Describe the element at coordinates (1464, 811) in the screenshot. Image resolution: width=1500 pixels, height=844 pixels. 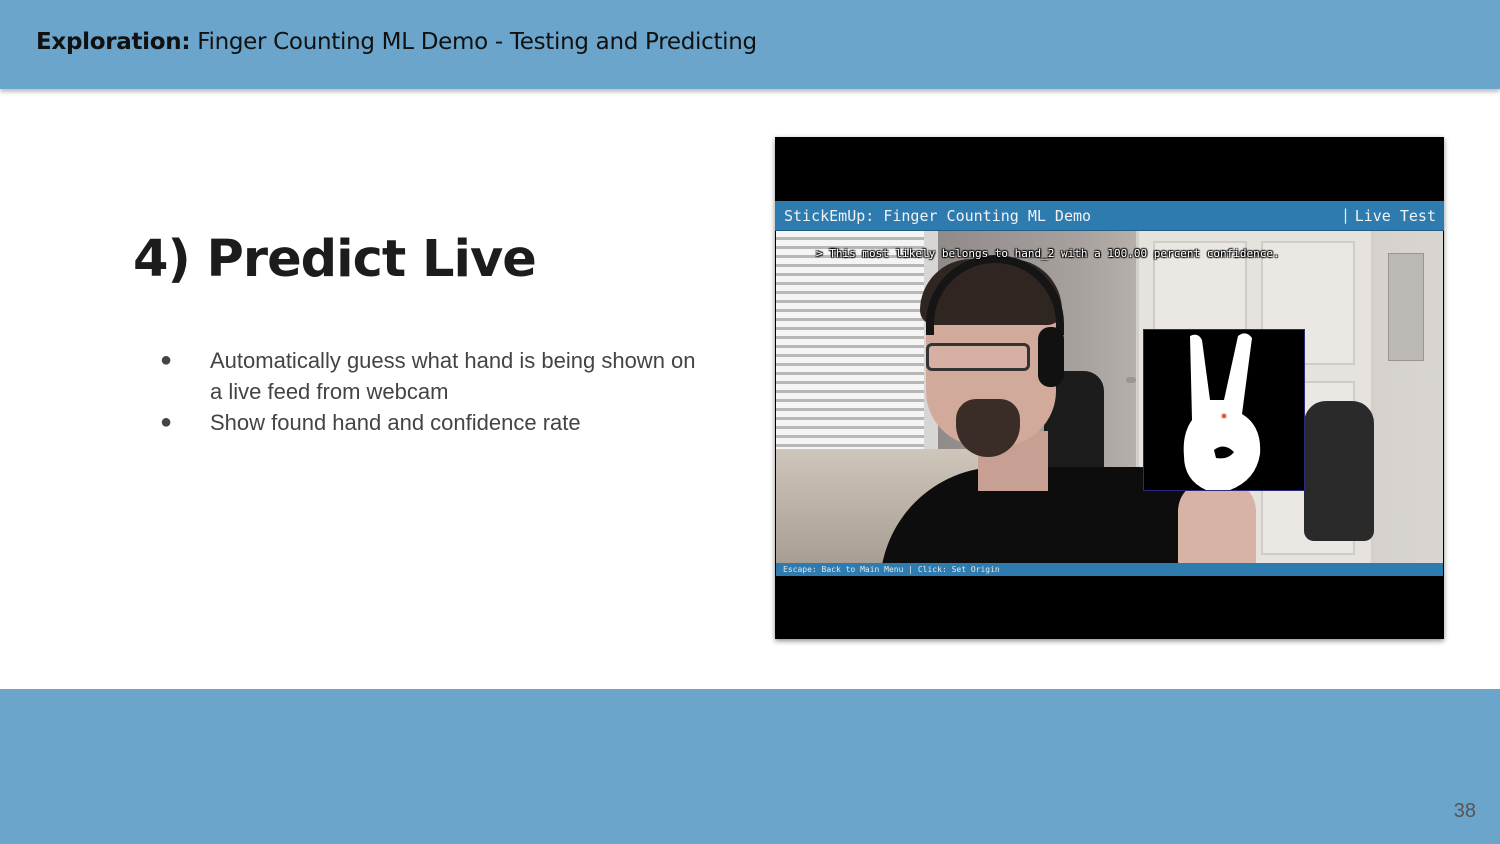
I see `page-number: 38` at that location.